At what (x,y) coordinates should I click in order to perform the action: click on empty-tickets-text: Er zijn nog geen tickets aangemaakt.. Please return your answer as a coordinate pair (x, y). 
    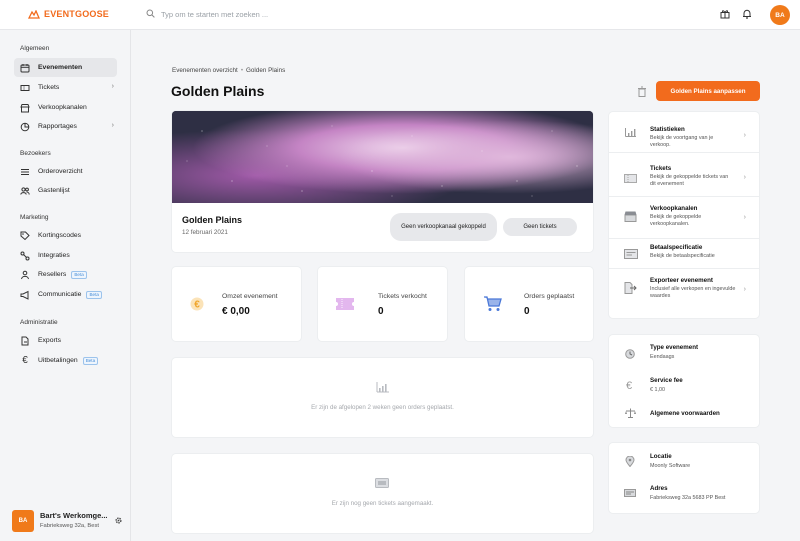
    Looking at the image, I should click on (382, 503).